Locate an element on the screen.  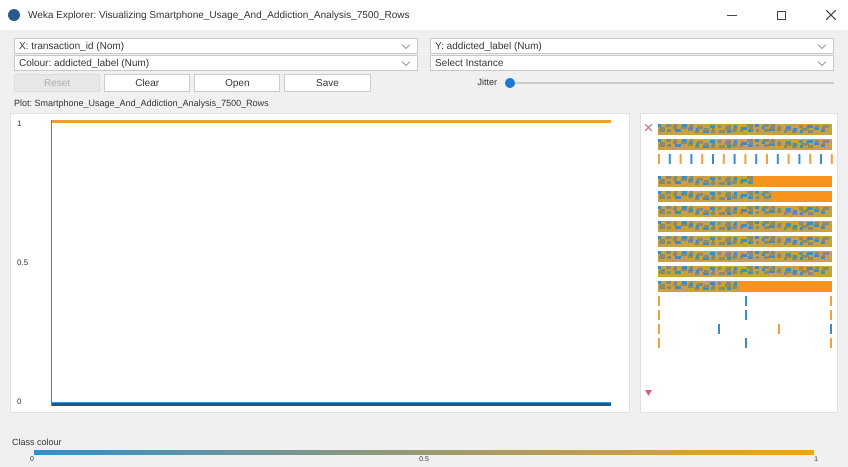
dropdown: Colour: addicted_label (Num) is located at coordinates (216, 63).